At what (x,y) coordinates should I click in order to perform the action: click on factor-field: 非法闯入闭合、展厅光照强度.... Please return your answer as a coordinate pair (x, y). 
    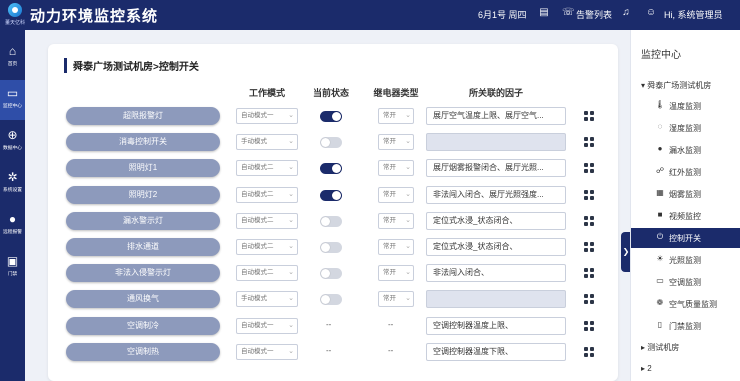
    Looking at the image, I should click on (496, 194).